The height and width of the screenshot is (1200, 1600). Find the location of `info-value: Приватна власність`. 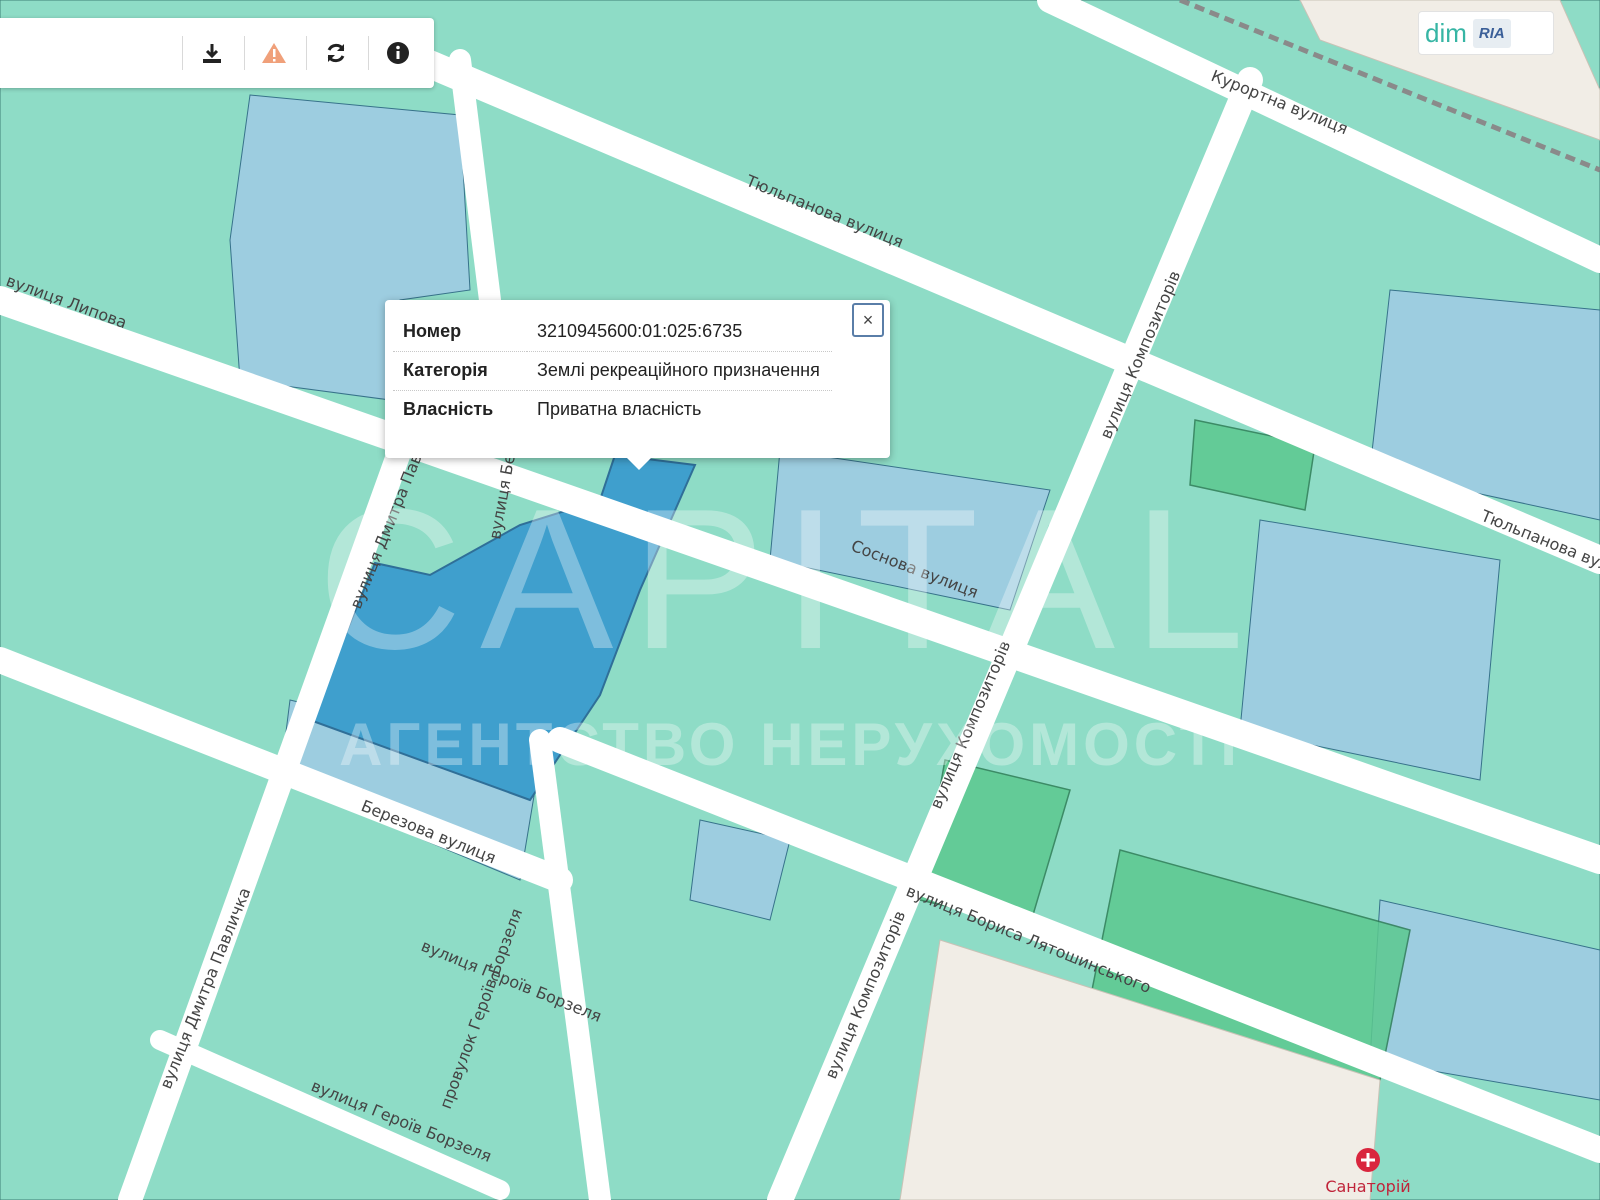

info-value: Приватна власність is located at coordinates (619, 409).